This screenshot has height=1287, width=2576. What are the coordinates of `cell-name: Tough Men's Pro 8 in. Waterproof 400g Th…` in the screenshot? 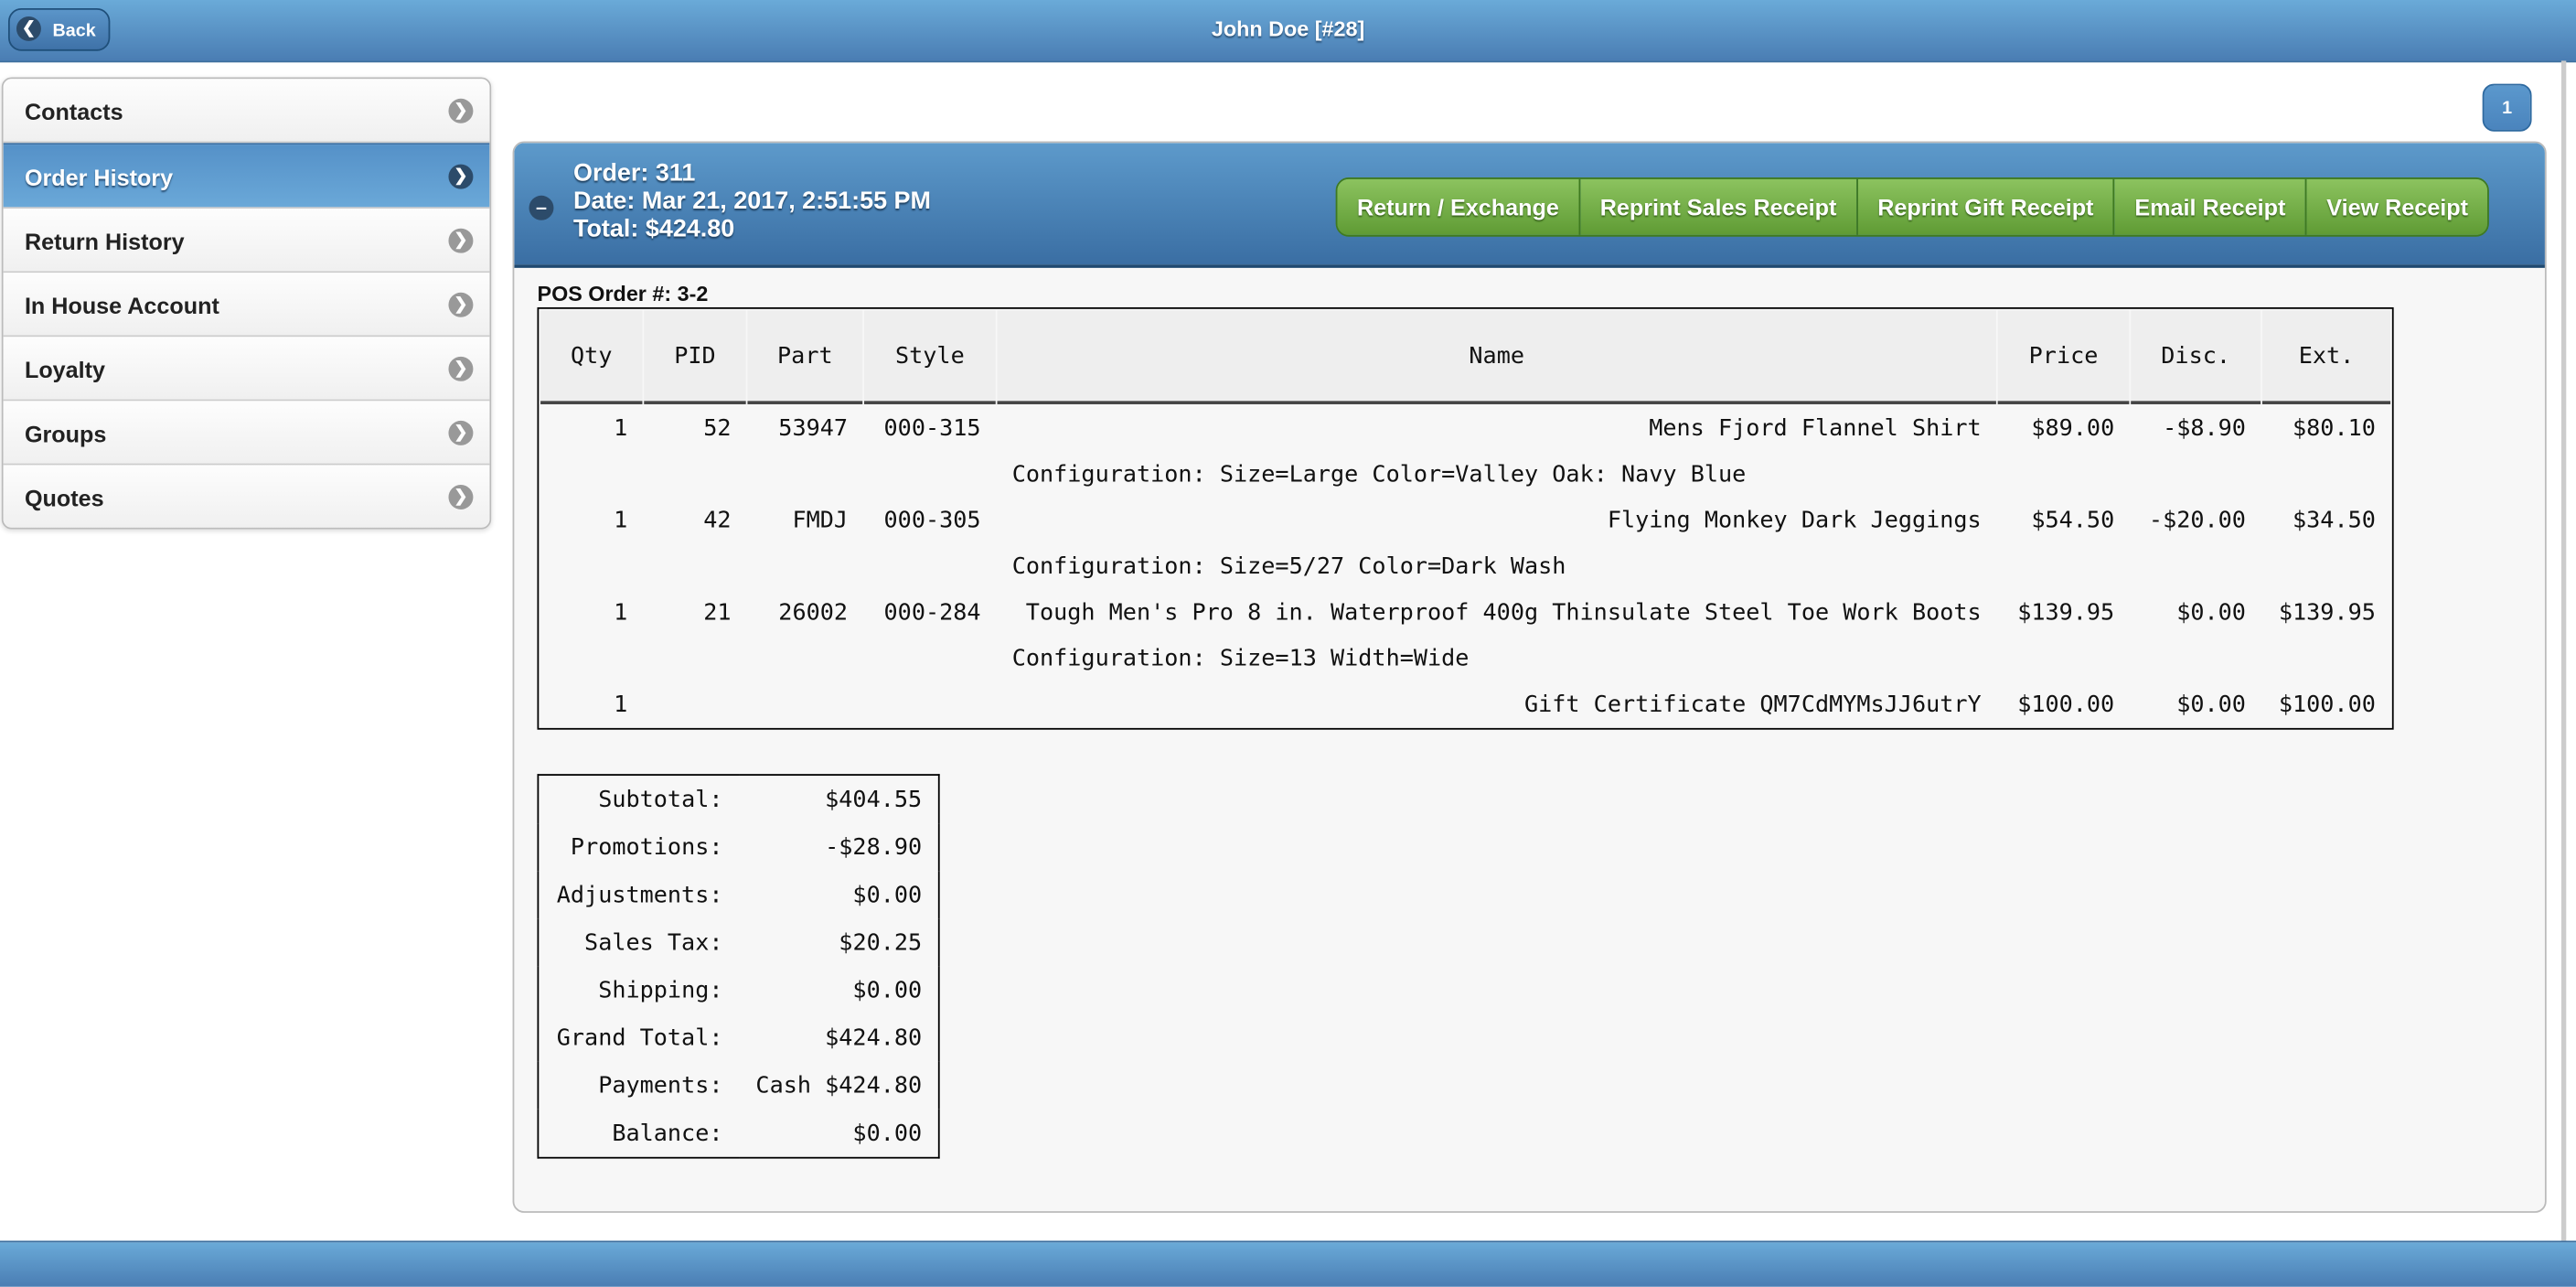 It's located at (1503, 612).